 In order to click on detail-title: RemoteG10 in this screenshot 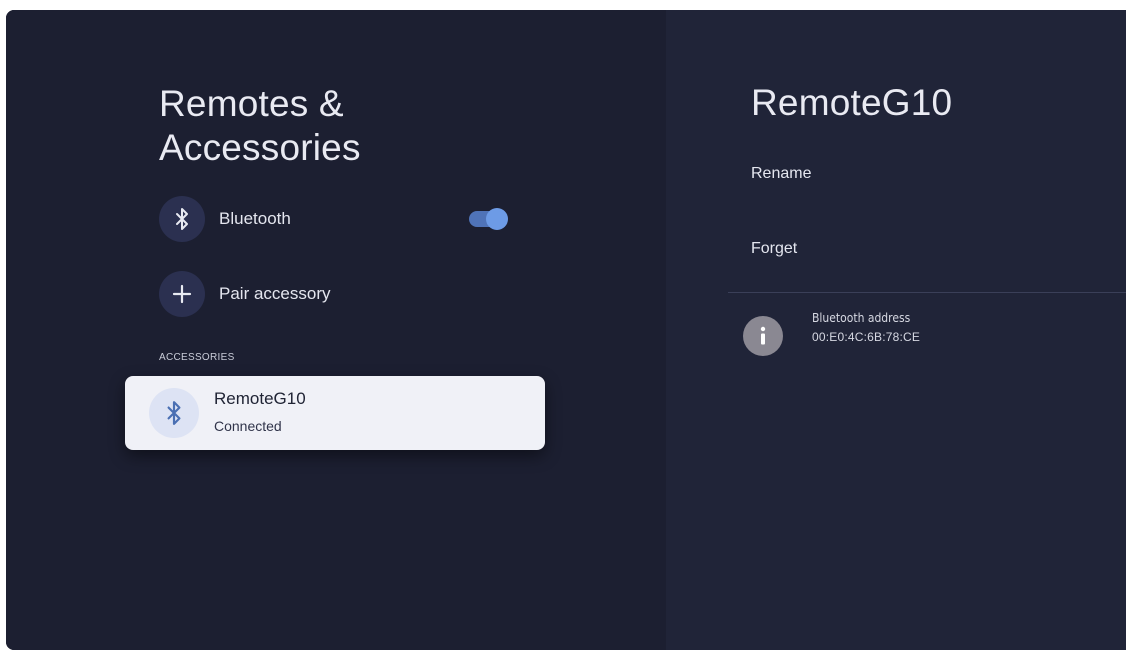, I will do `click(852, 102)`.